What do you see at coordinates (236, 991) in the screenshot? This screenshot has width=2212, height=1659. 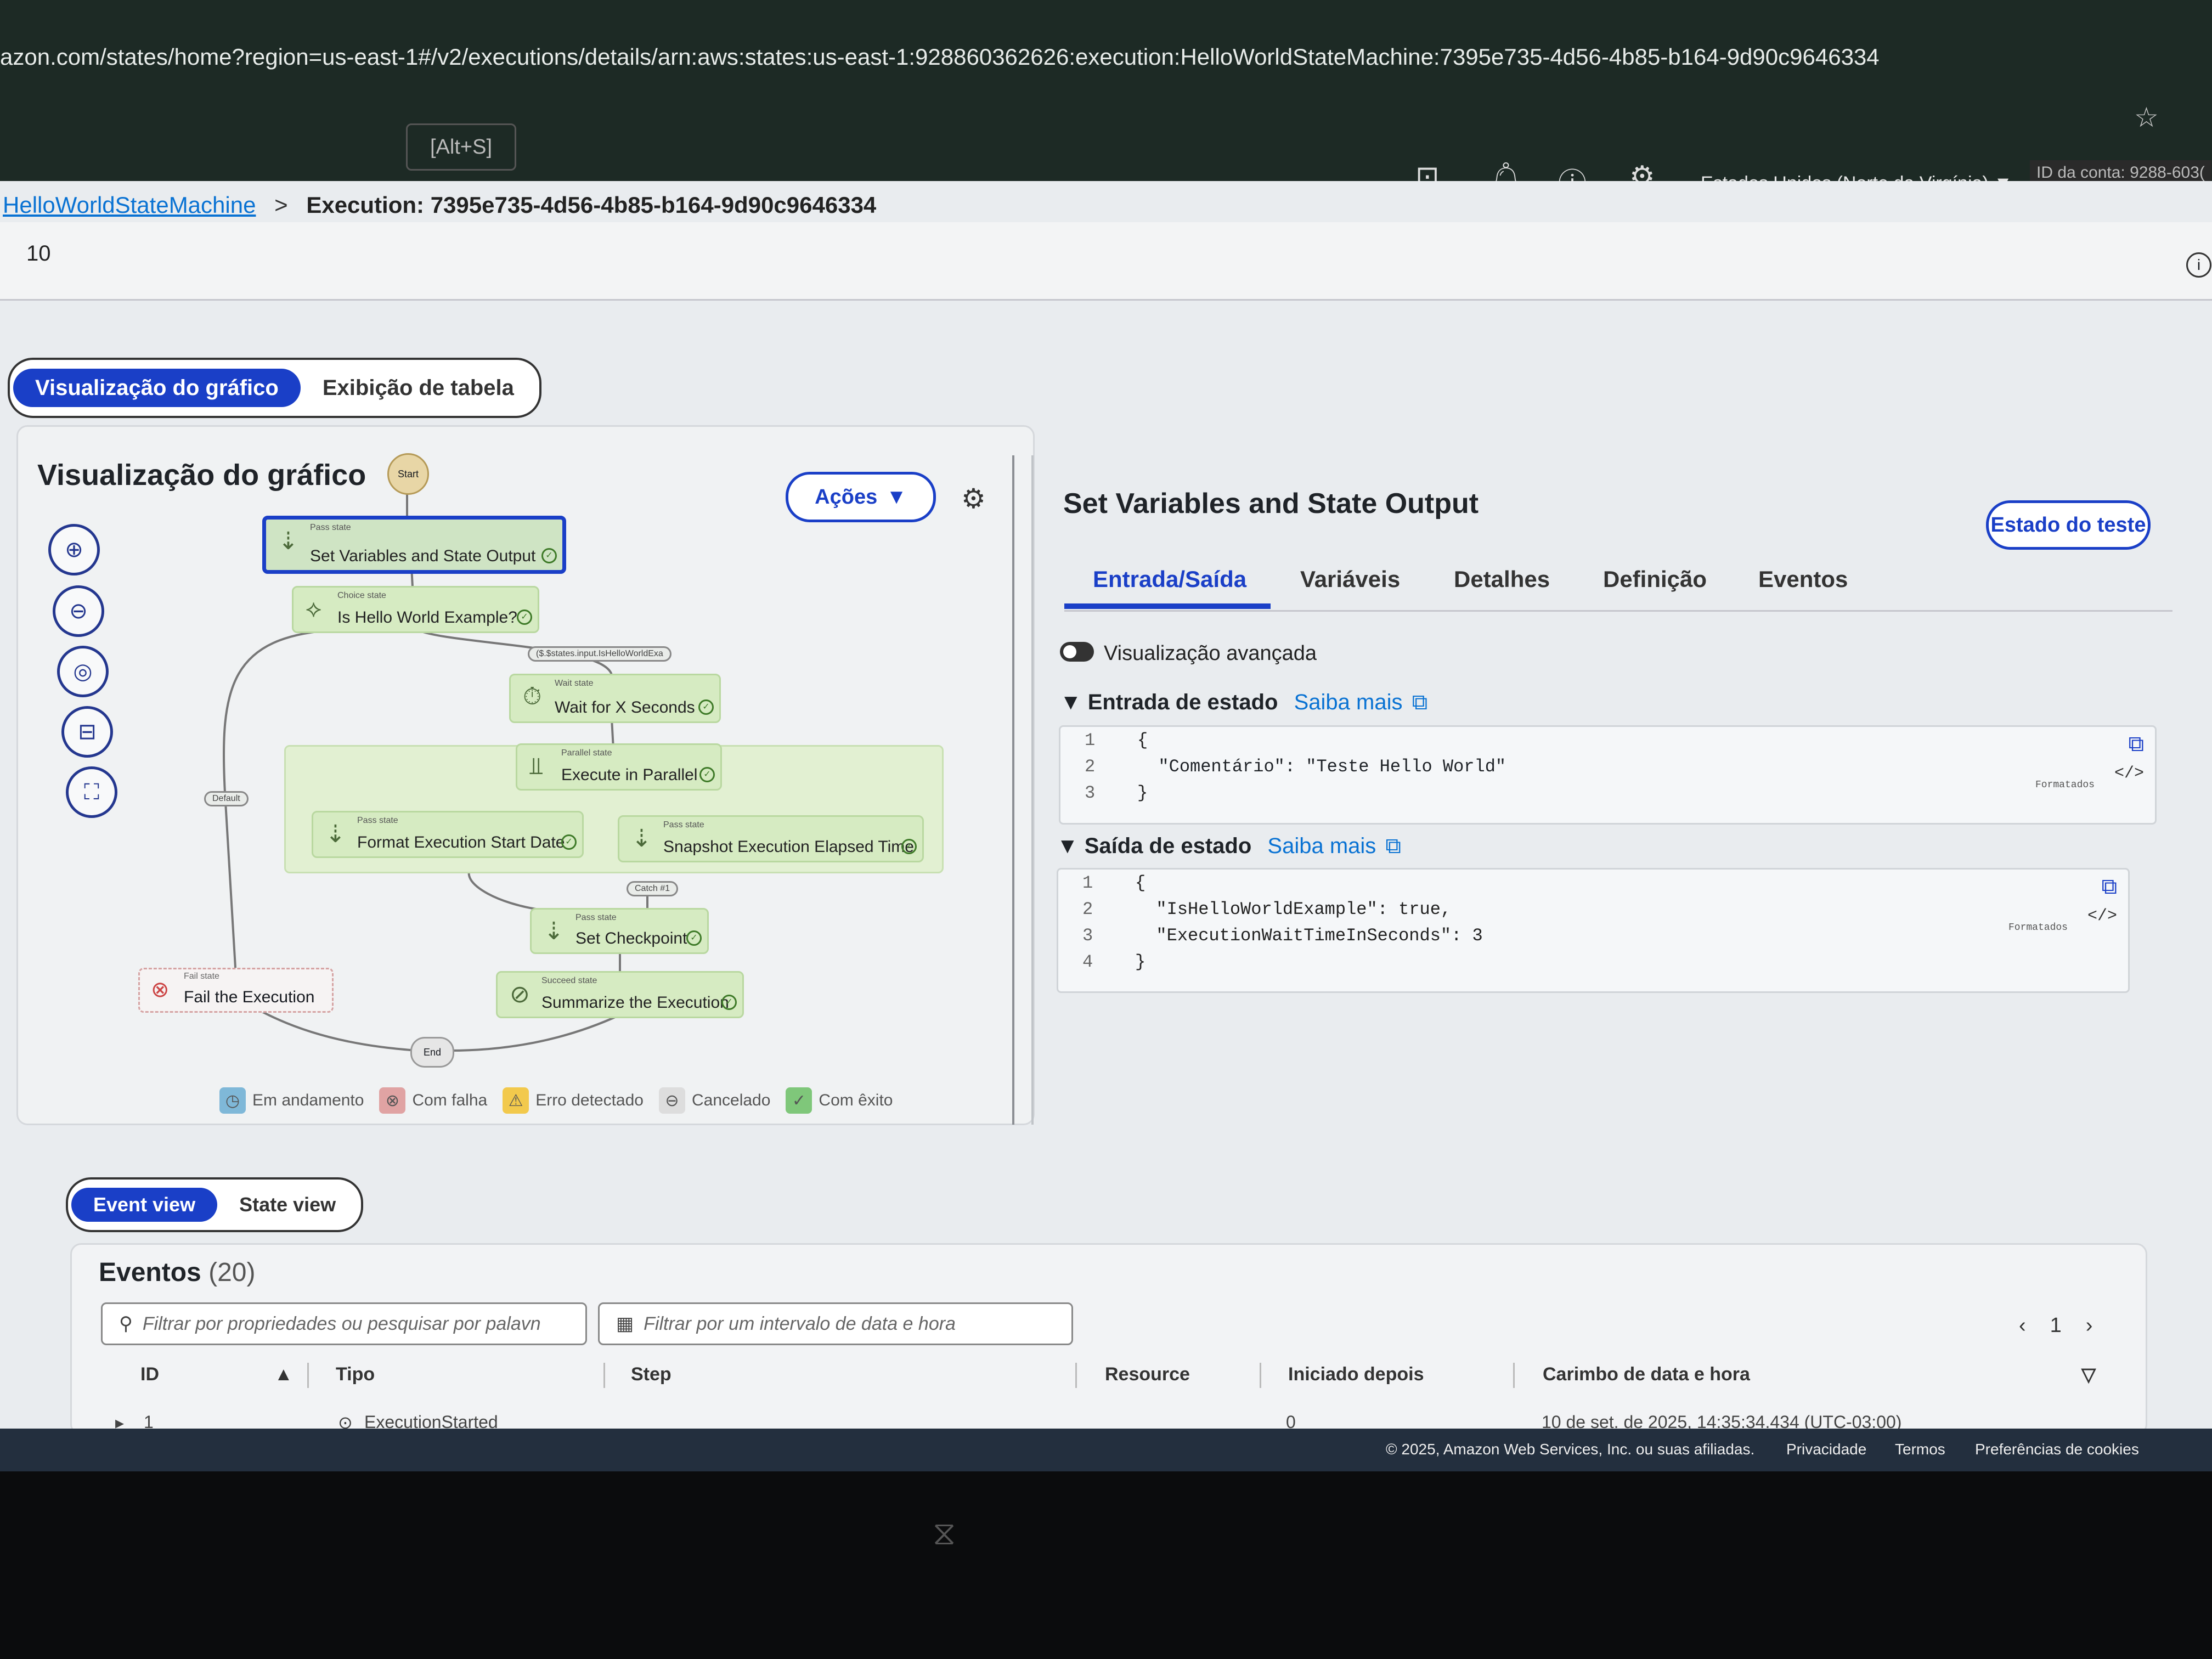 I see `node-fail: ⊗ Fail state Fail the Execution` at bounding box center [236, 991].